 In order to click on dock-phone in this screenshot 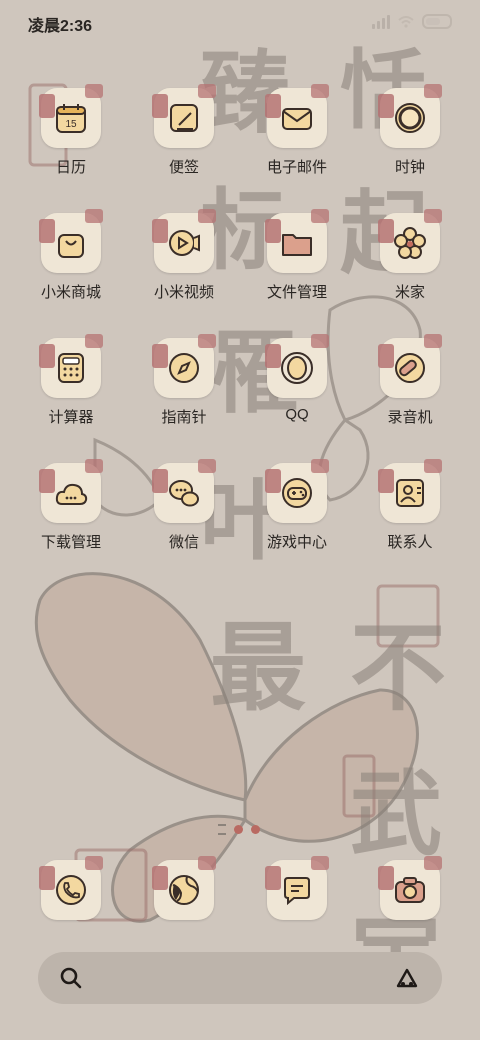, I will do `click(71, 888)`.